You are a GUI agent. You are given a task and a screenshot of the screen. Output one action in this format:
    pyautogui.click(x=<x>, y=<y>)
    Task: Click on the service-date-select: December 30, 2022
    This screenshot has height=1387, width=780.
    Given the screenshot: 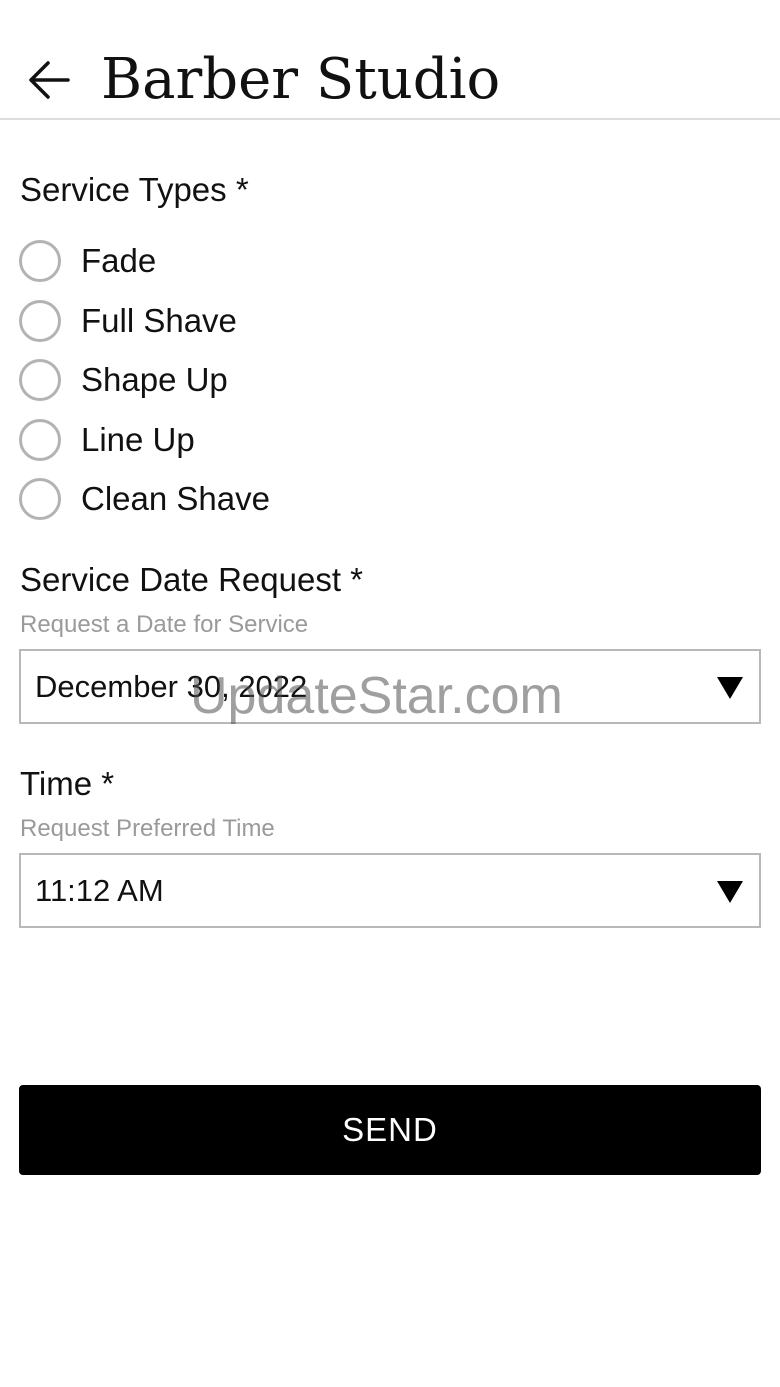 What is the action you would take?
    pyautogui.click(x=390, y=686)
    